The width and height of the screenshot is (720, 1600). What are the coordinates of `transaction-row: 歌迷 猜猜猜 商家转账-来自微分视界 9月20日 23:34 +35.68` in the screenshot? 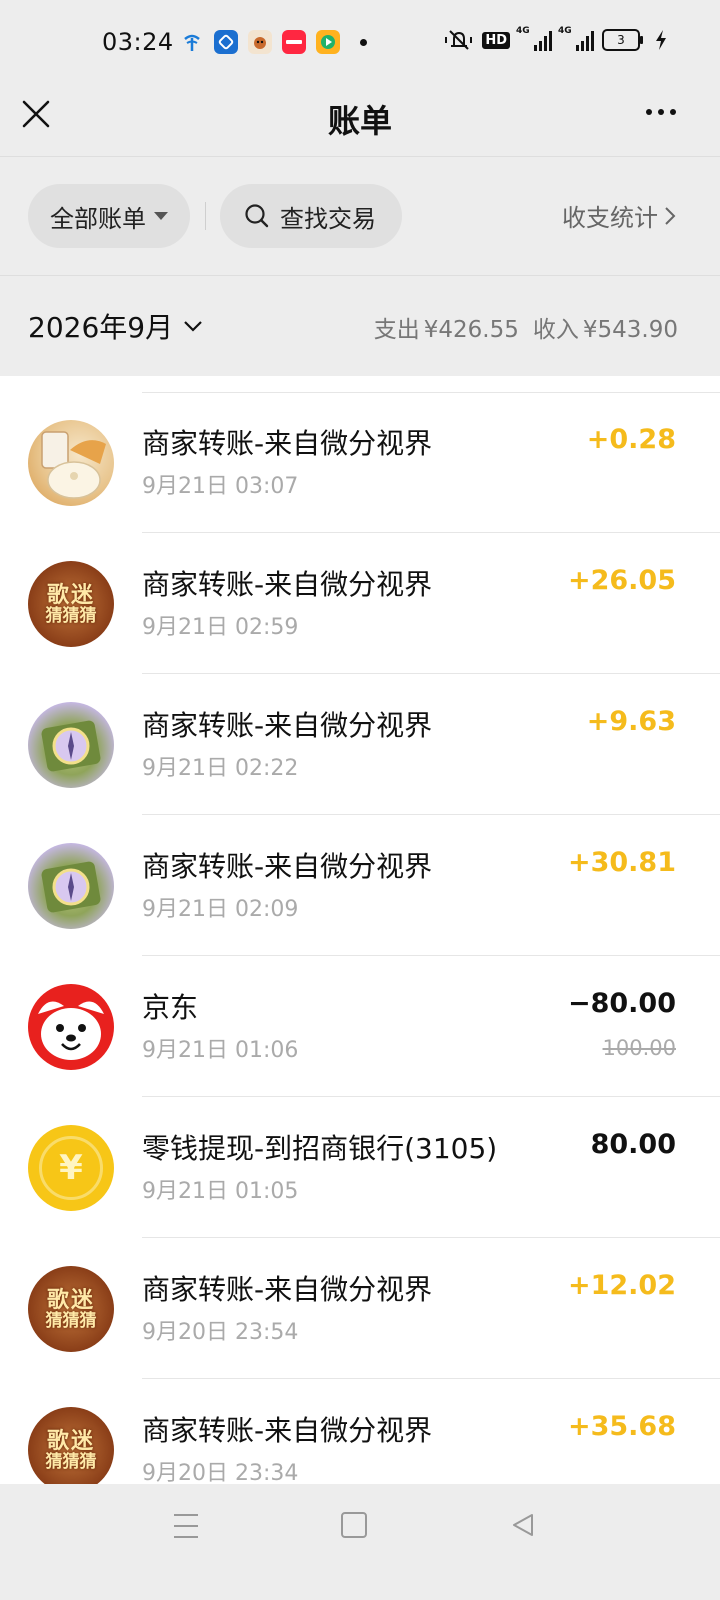 It's located at (360, 1431).